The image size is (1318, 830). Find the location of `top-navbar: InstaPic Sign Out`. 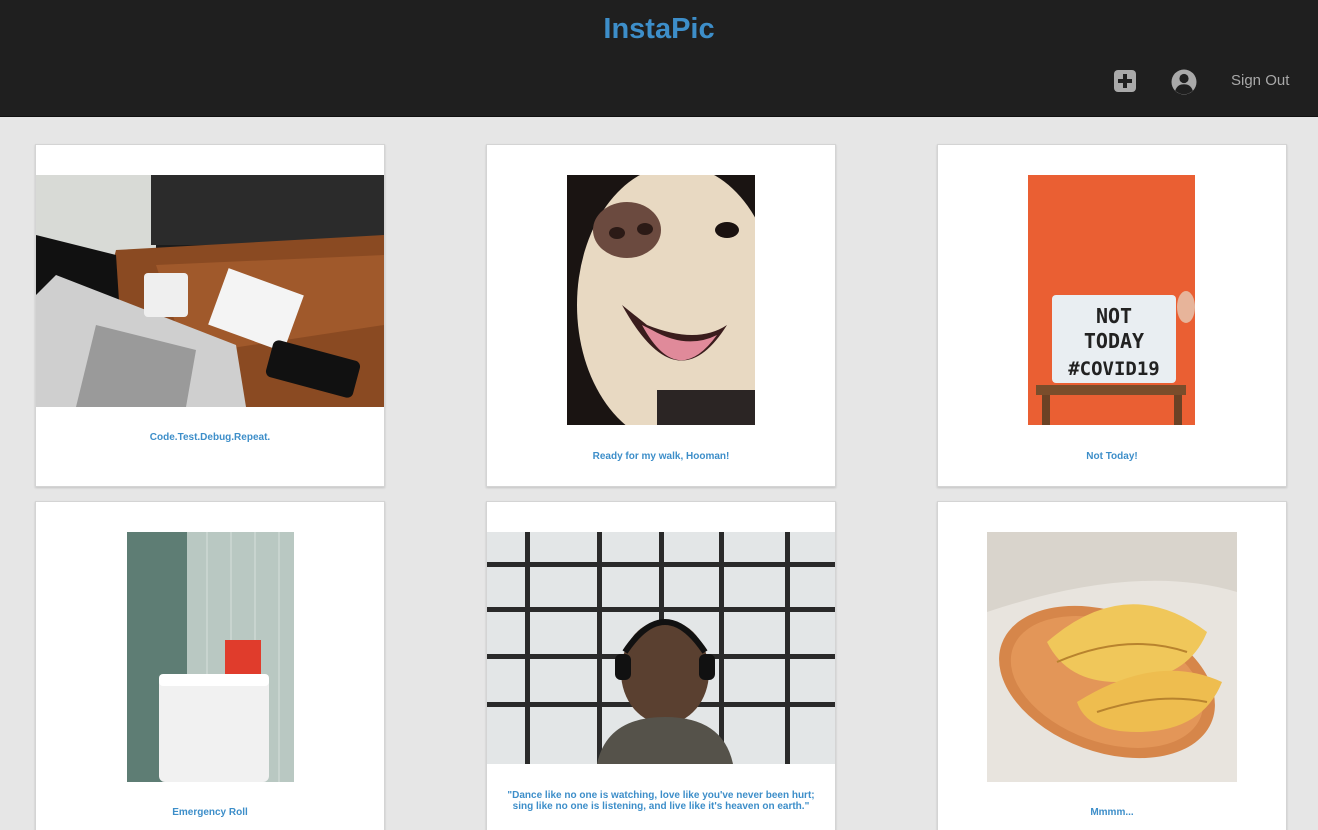

top-navbar: InstaPic Sign Out is located at coordinates (659, 58).